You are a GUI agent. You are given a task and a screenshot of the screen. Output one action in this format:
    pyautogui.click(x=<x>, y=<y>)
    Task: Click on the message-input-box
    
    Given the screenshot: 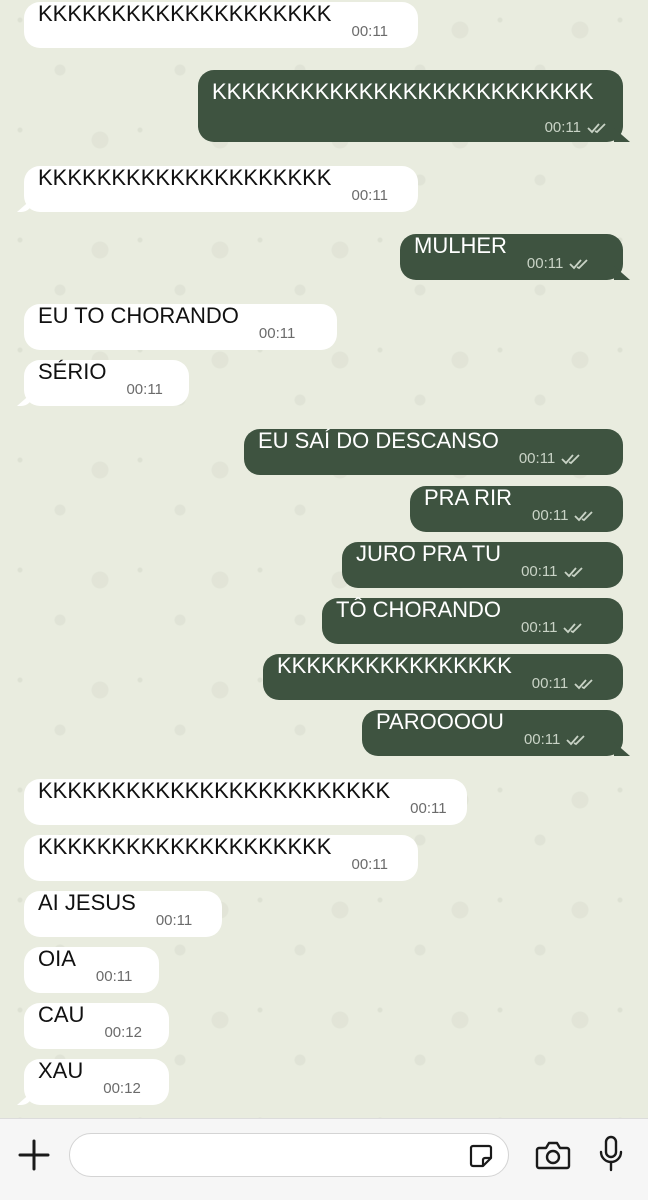 What is the action you would take?
    pyautogui.click(x=289, y=1155)
    